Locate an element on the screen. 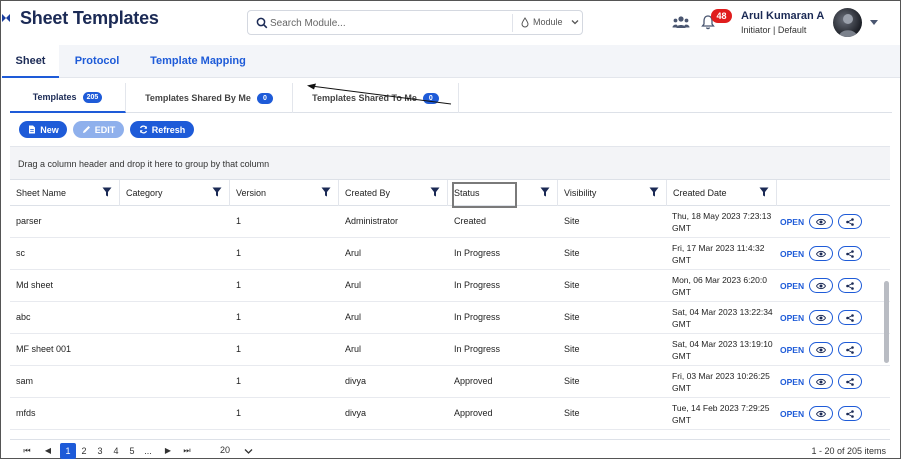  cell-status: Approved is located at coordinates (473, 381).